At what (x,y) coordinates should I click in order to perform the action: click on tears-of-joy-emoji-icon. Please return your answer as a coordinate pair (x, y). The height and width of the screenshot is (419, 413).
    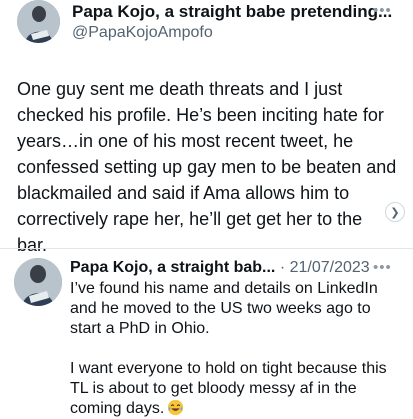
    Looking at the image, I should click on (175, 407).